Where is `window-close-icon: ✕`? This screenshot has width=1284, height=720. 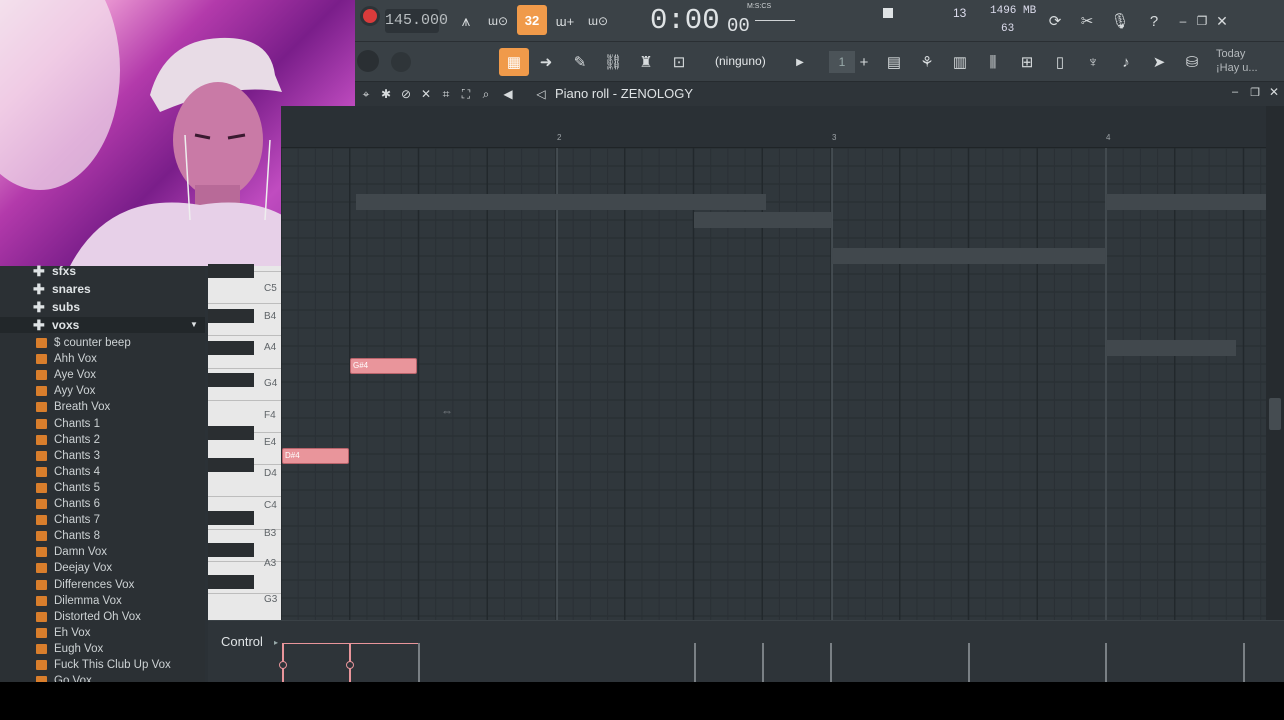
window-close-icon: ✕ is located at coordinates (1274, 92).